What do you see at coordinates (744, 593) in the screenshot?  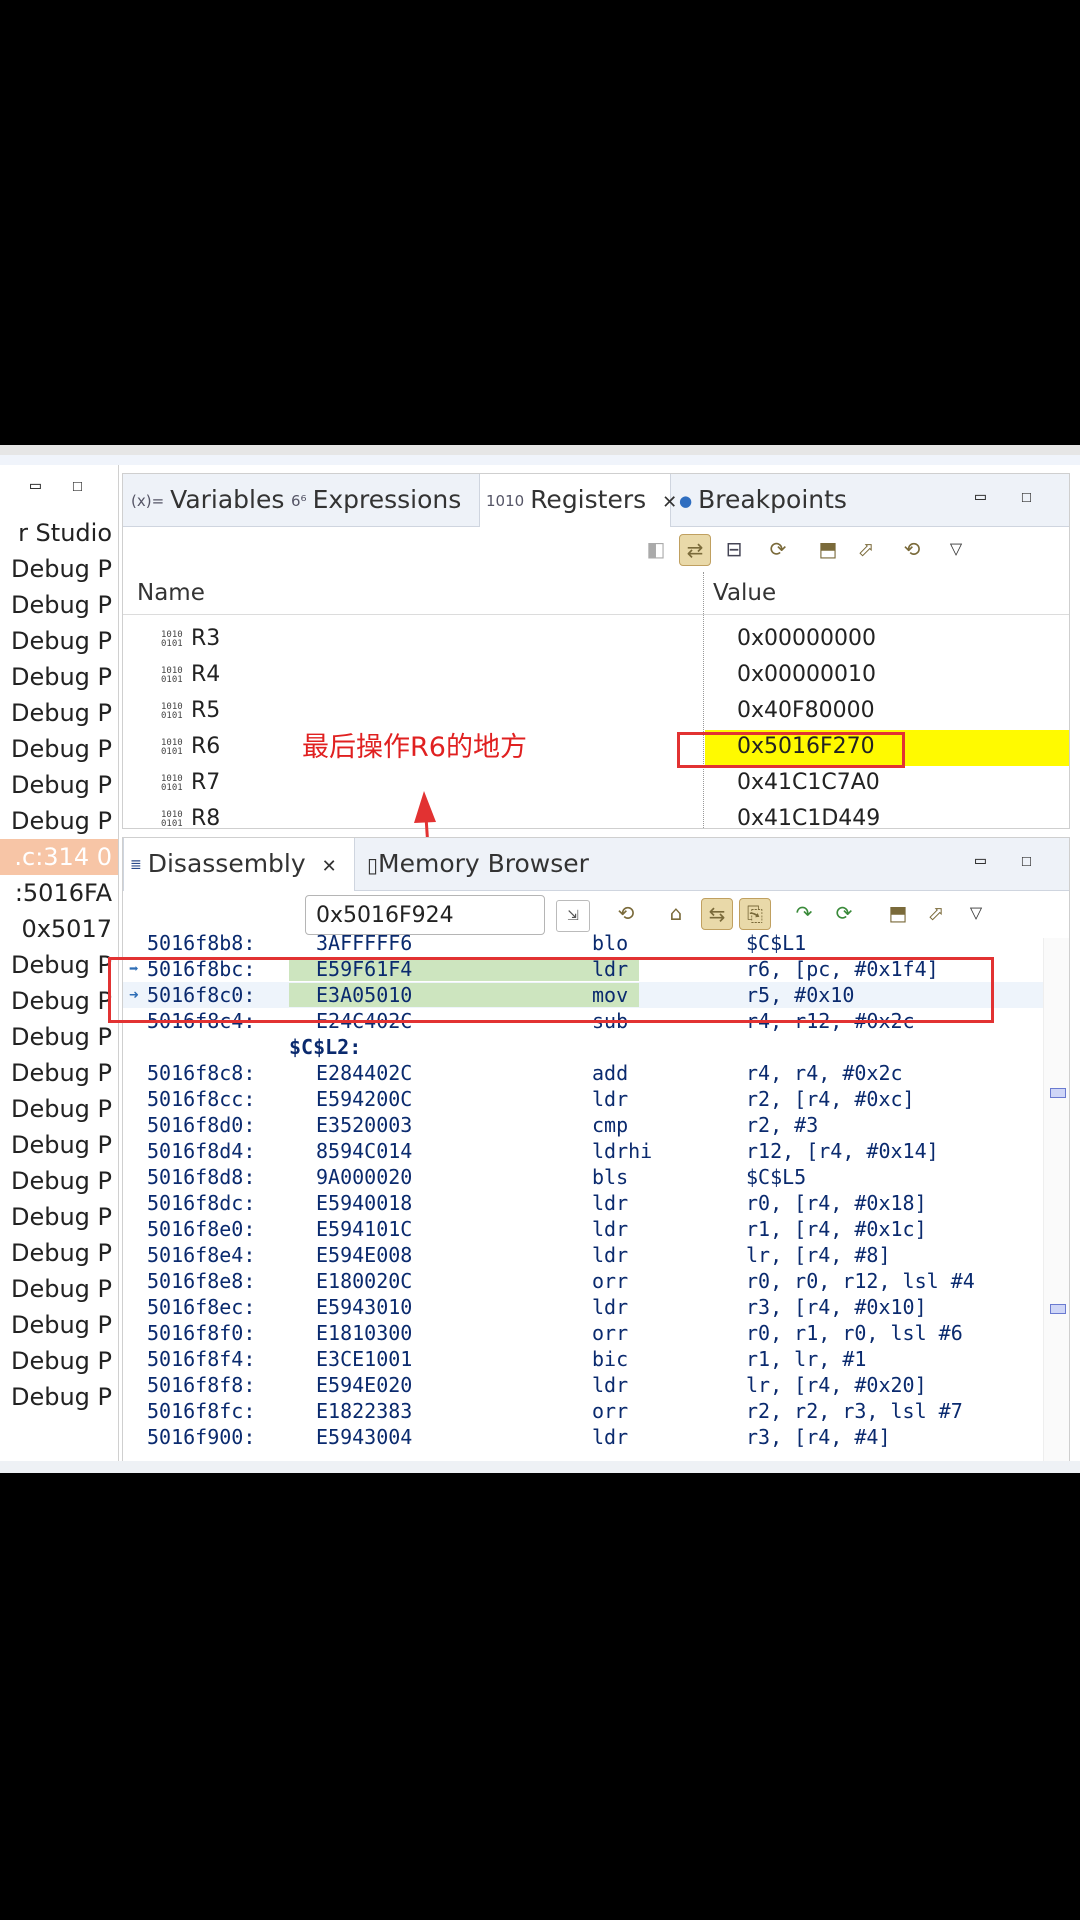 I see `column-value-header: Value` at bounding box center [744, 593].